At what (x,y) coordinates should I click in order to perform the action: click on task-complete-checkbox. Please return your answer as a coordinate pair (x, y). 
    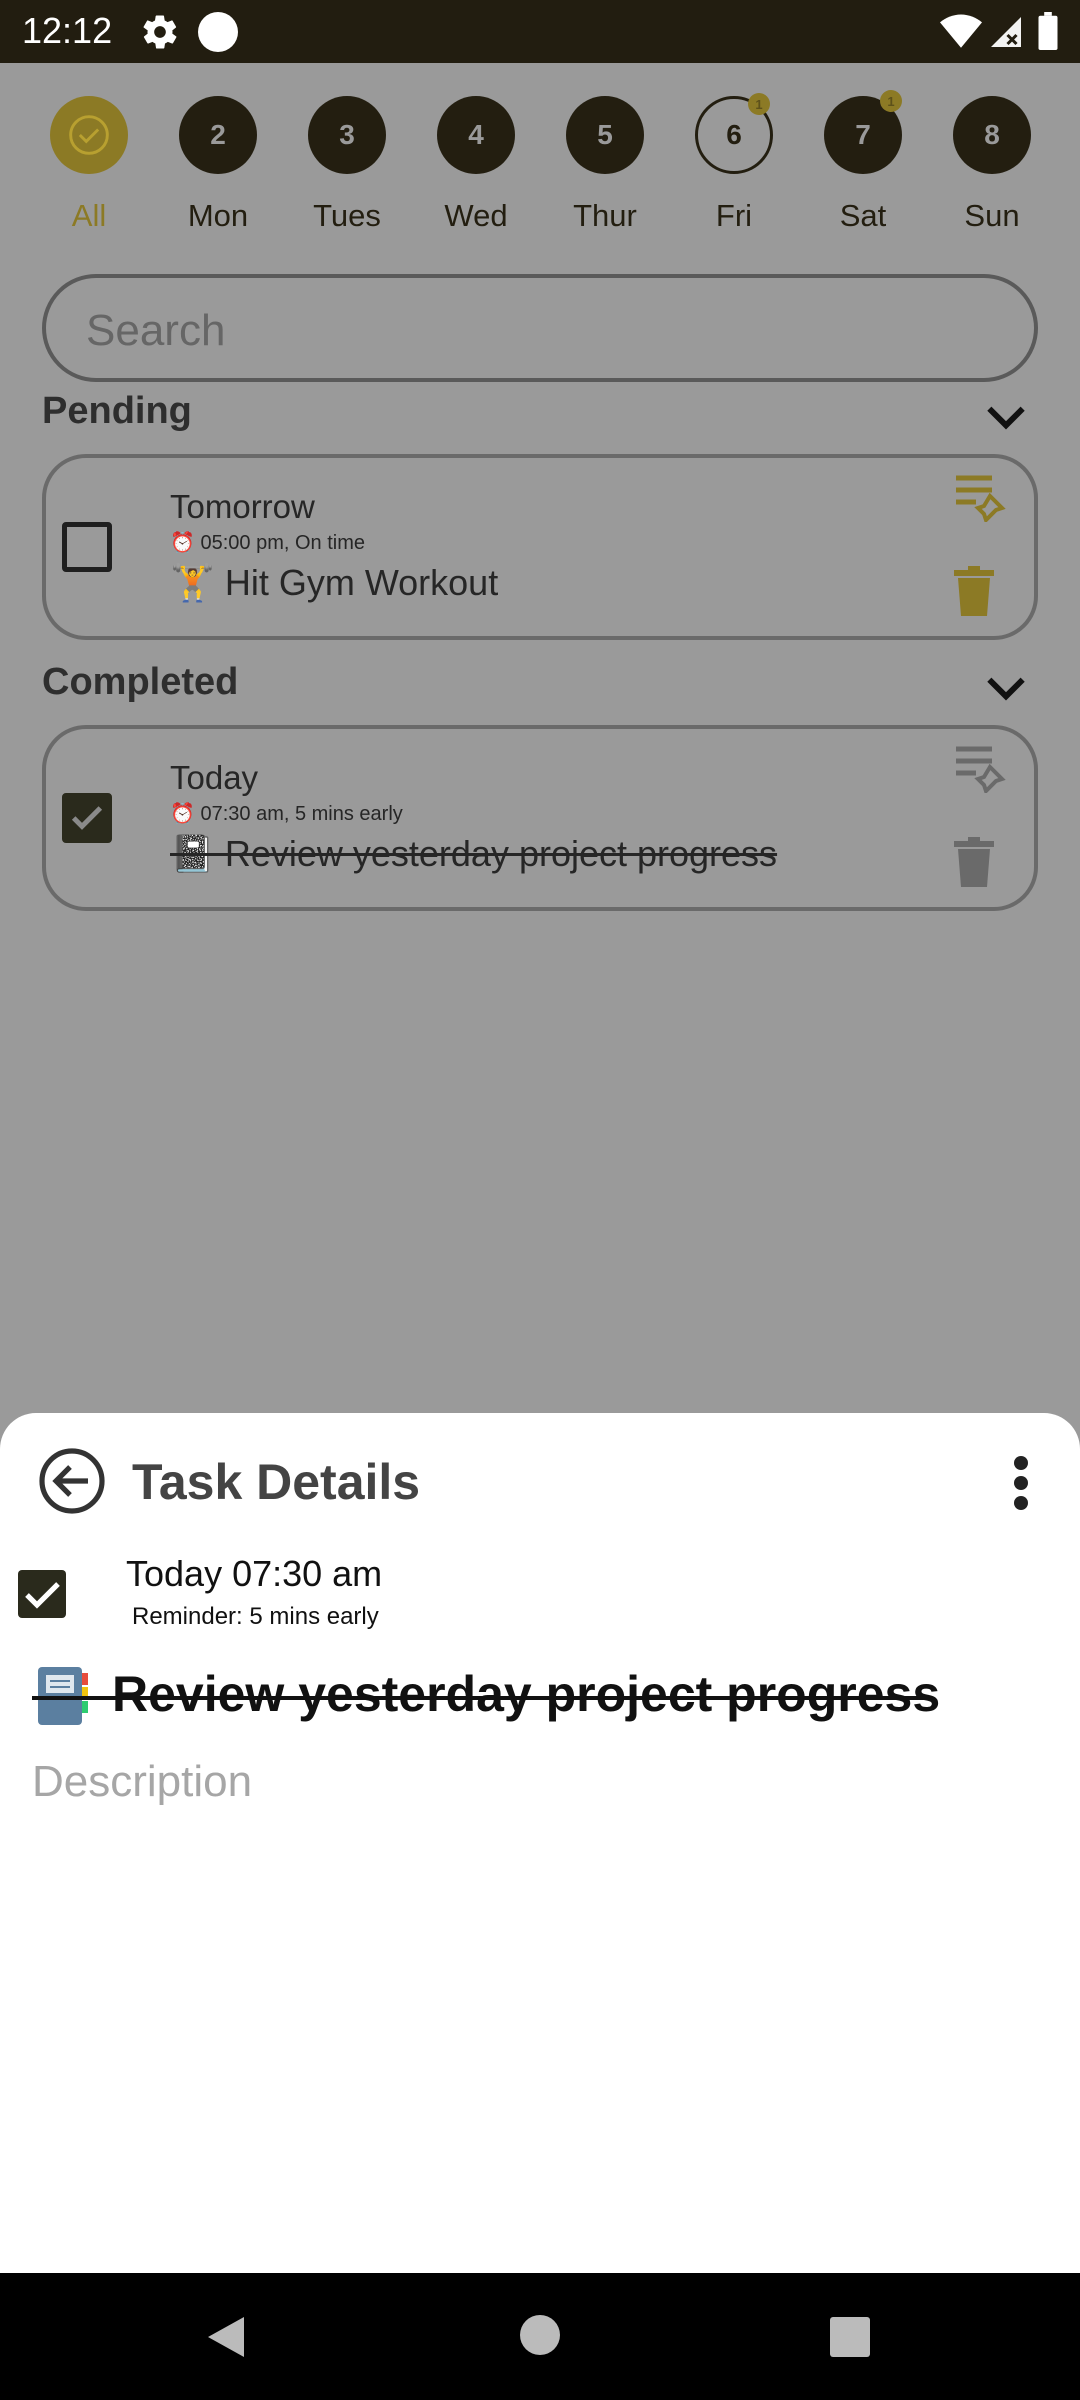
    Looking at the image, I should click on (42, 1594).